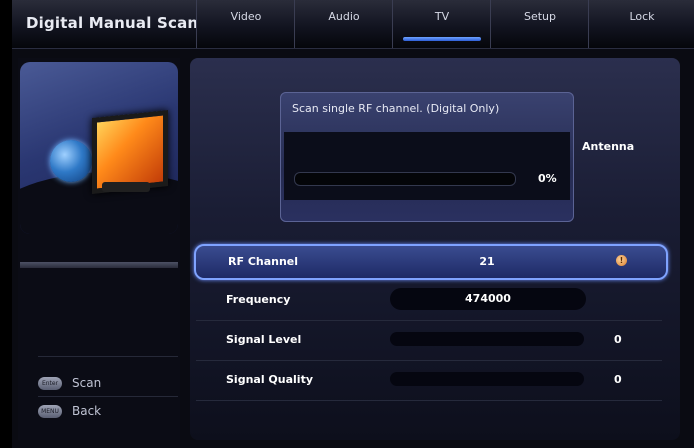  What do you see at coordinates (99, 265) in the screenshot?
I see `left-divider` at bounding box center [99, 265].